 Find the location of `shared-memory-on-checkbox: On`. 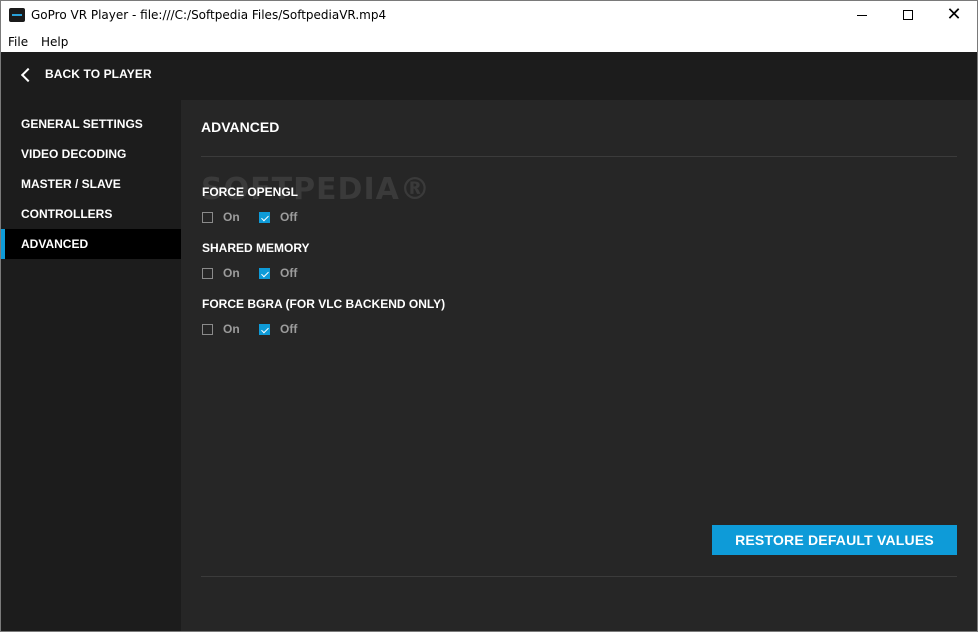

shared-memory-on-checkbox: On is located at coordinates (221, 273).